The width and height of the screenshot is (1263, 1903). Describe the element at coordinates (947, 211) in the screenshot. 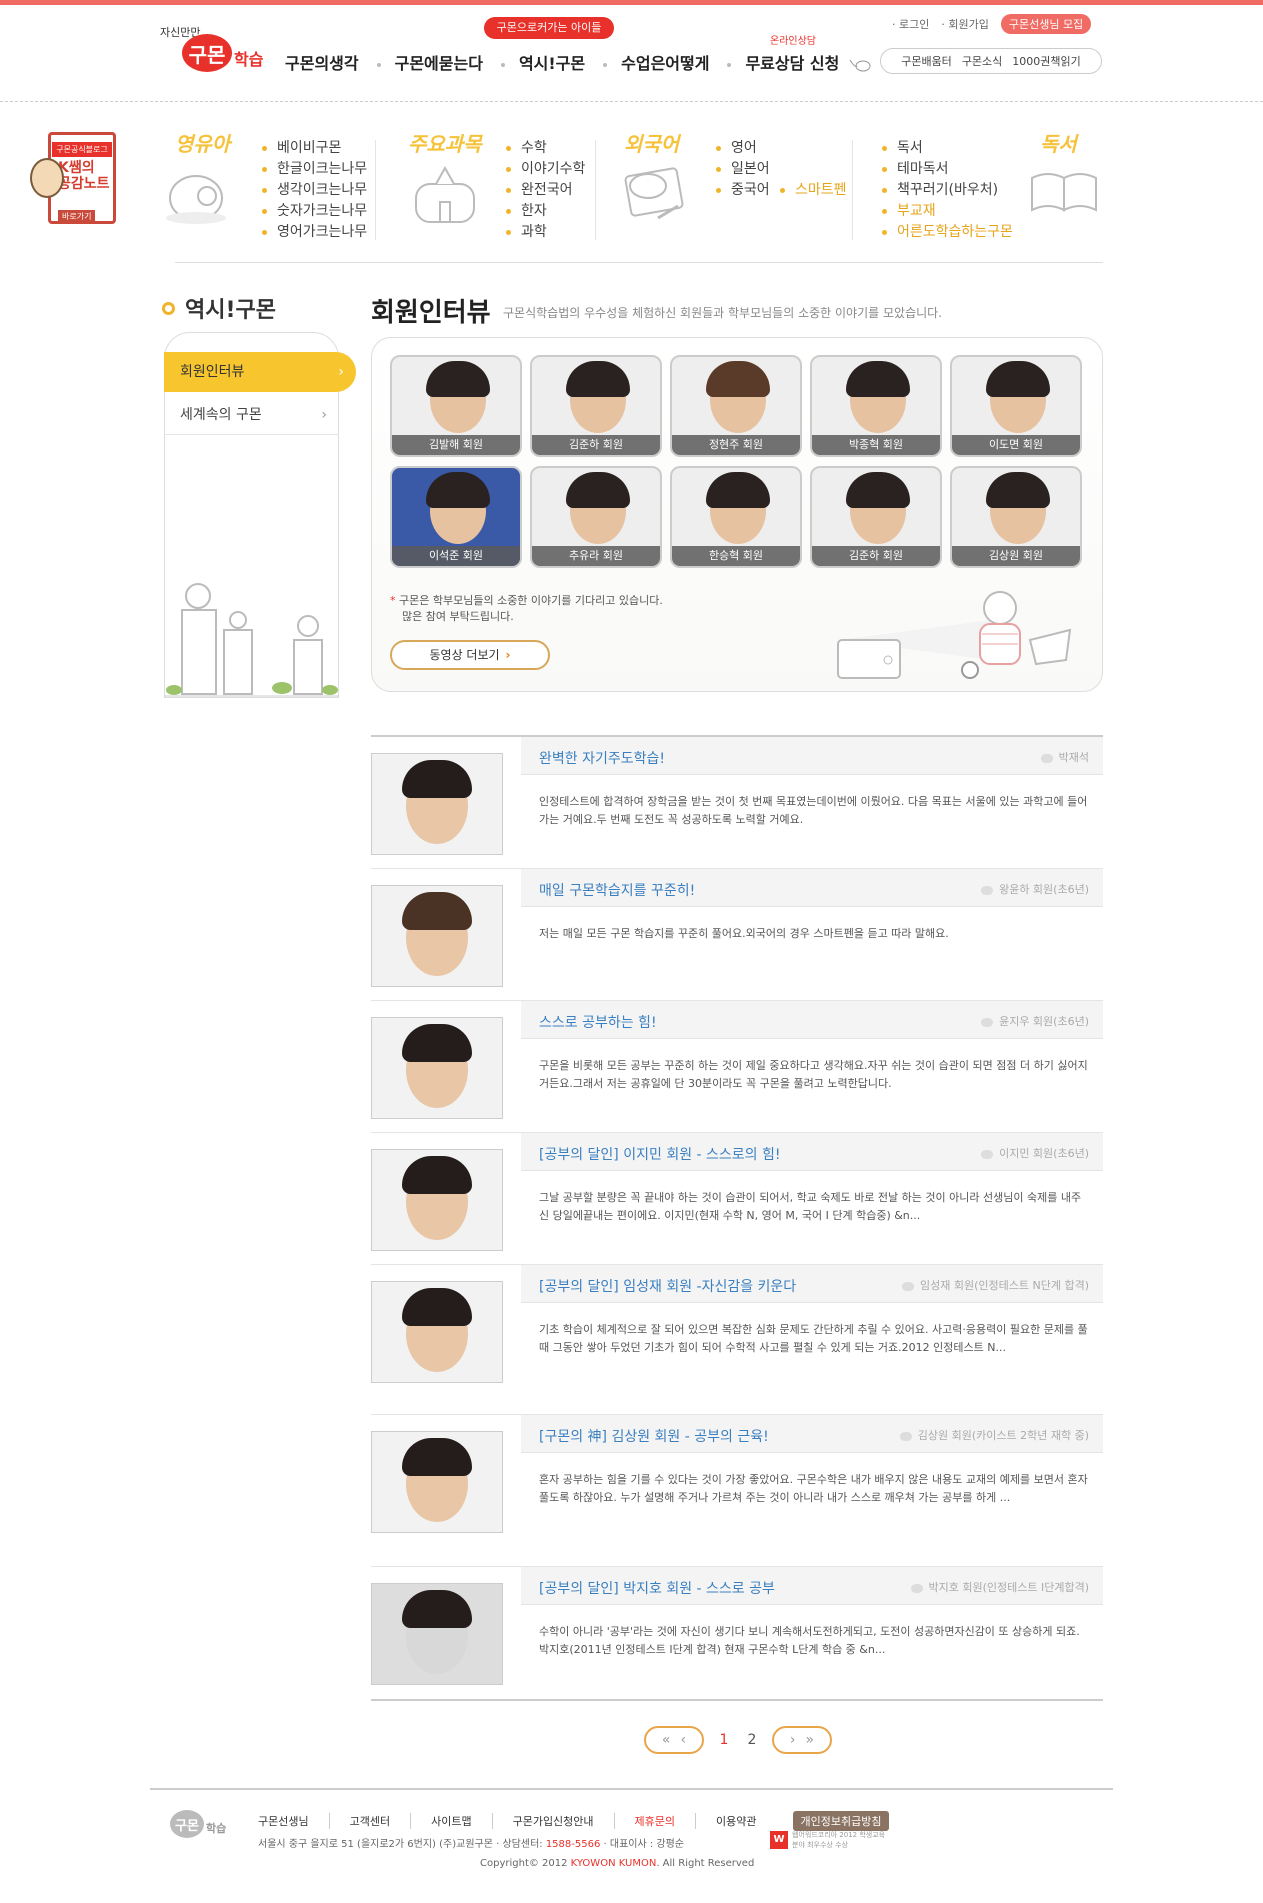

I see `category-item: 부교재` at that location.